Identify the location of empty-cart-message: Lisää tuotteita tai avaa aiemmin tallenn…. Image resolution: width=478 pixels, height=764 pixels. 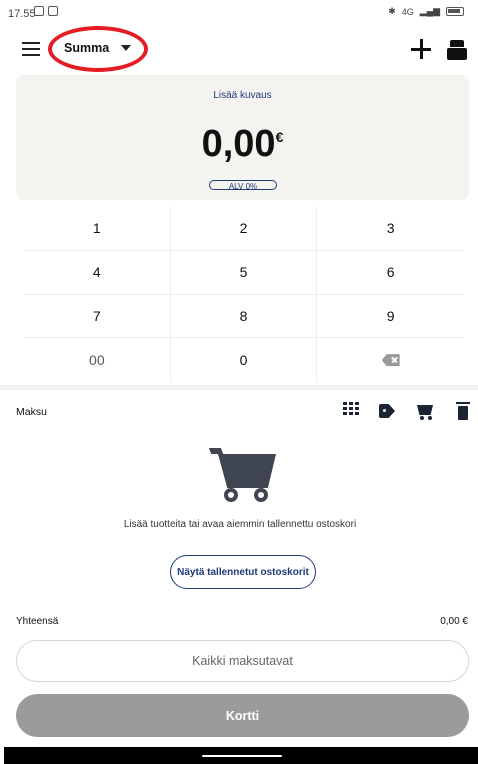
(240, 524).